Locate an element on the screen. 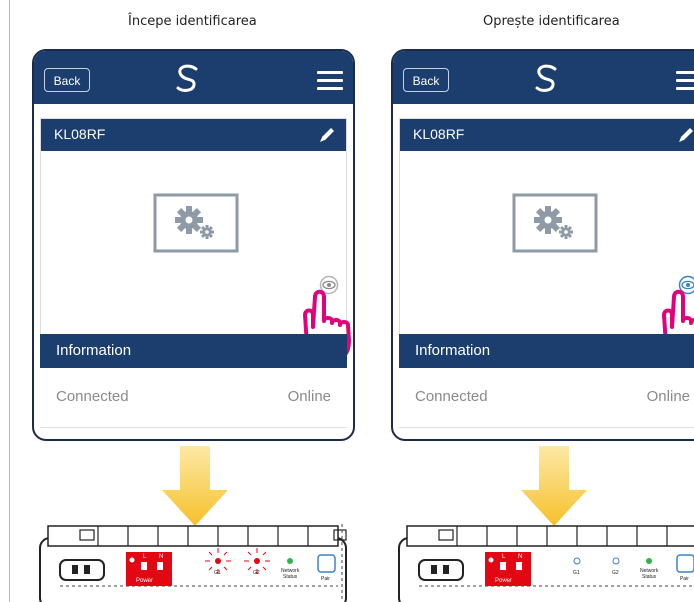  g1-led-off is located at coordinates (577, 561).